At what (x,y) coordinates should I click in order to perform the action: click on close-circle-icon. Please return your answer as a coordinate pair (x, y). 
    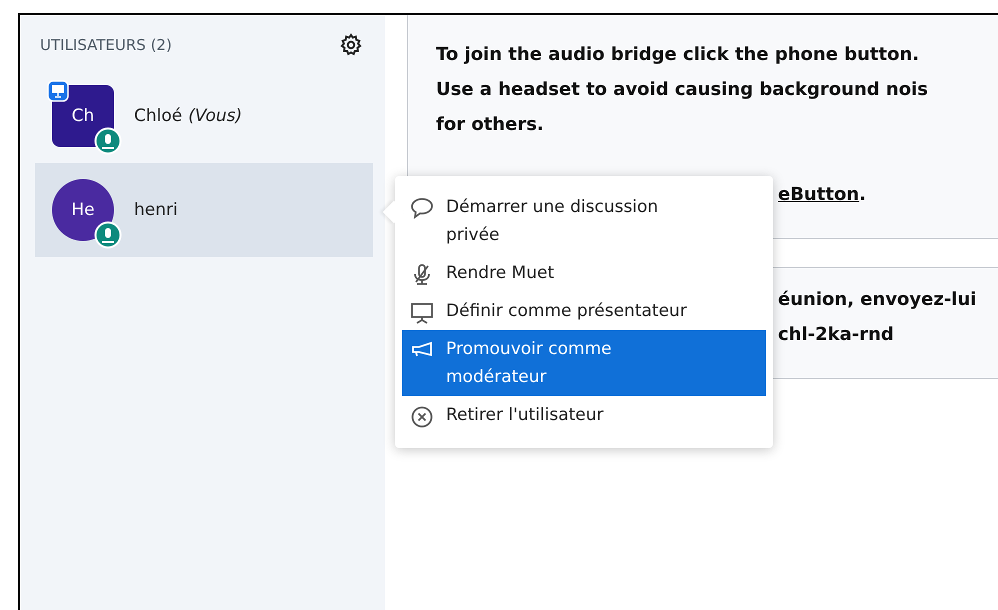
    Looking at the image, I should click on (422, 417).